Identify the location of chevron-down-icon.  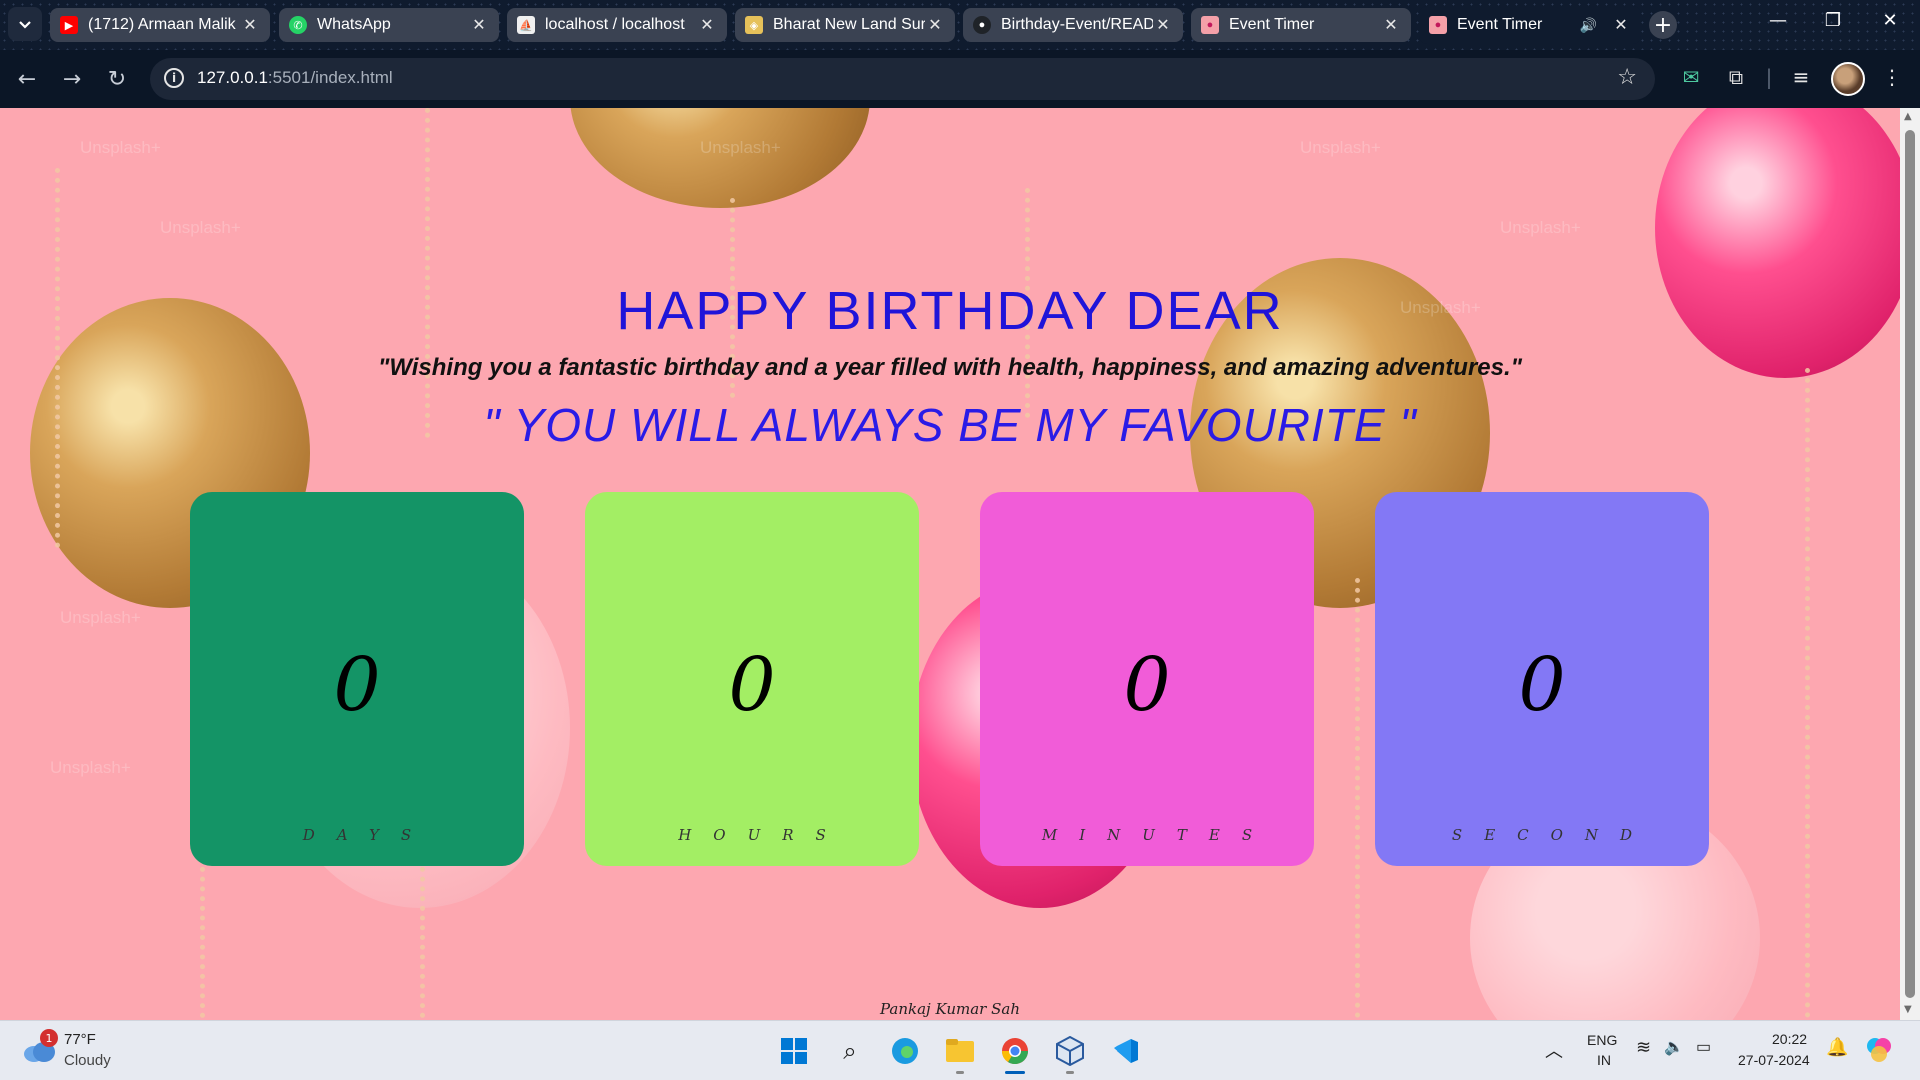
(25, 25).